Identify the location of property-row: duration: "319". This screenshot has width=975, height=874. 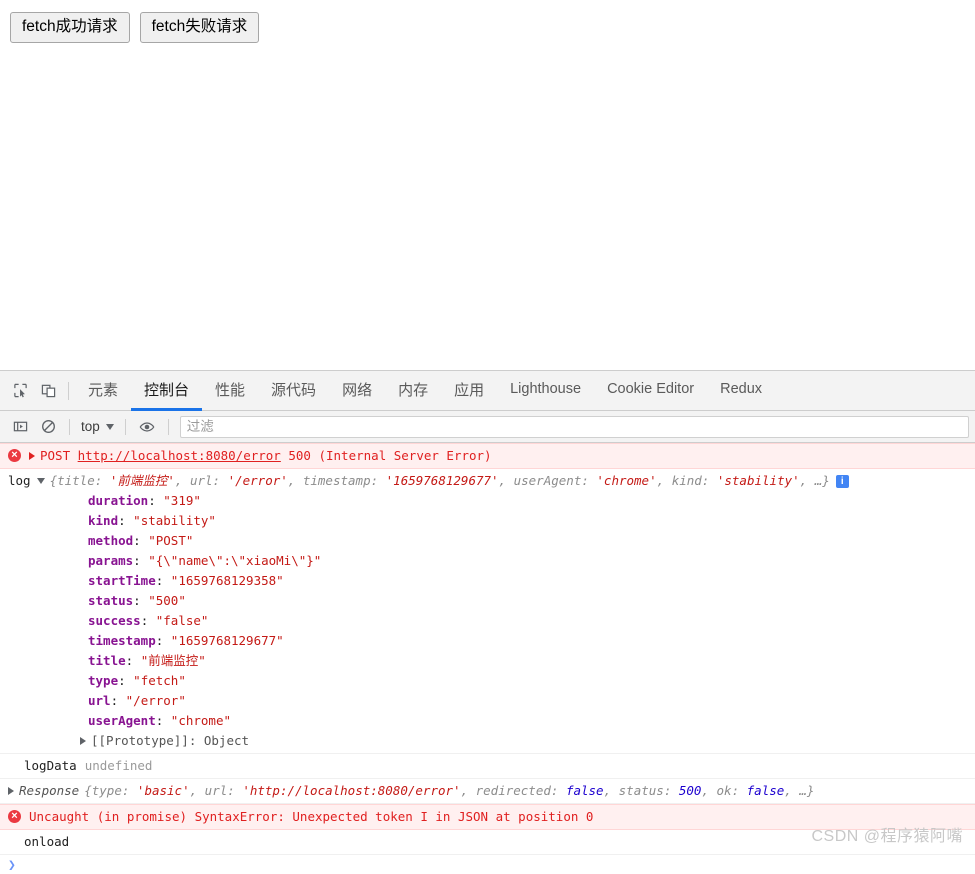
(487, 501).